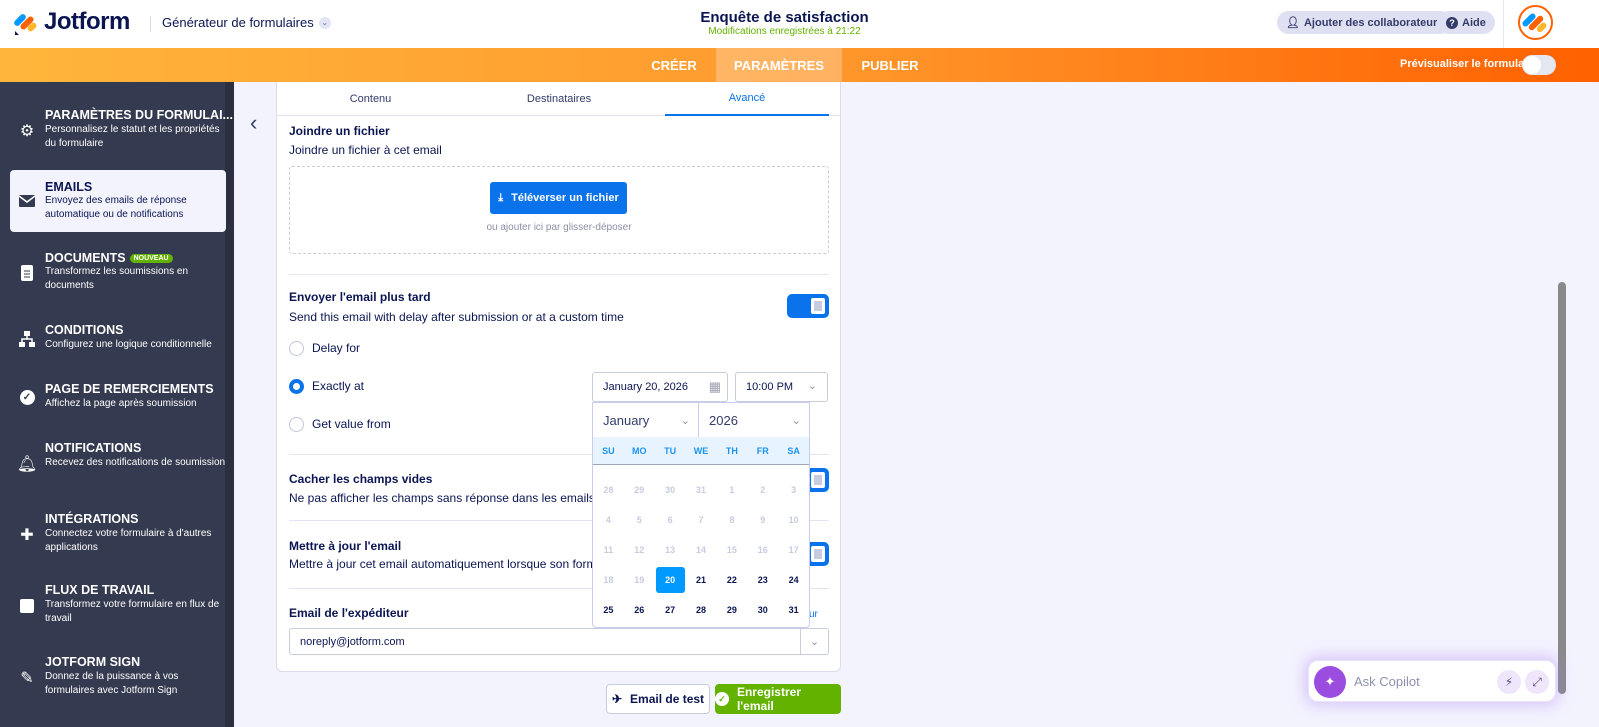 The height and width of the screenshot is (727, 1599). What do you see at coordinates (626, 420) in the screenshot?
I see `month-value: January` at bounding box center [626, 420].